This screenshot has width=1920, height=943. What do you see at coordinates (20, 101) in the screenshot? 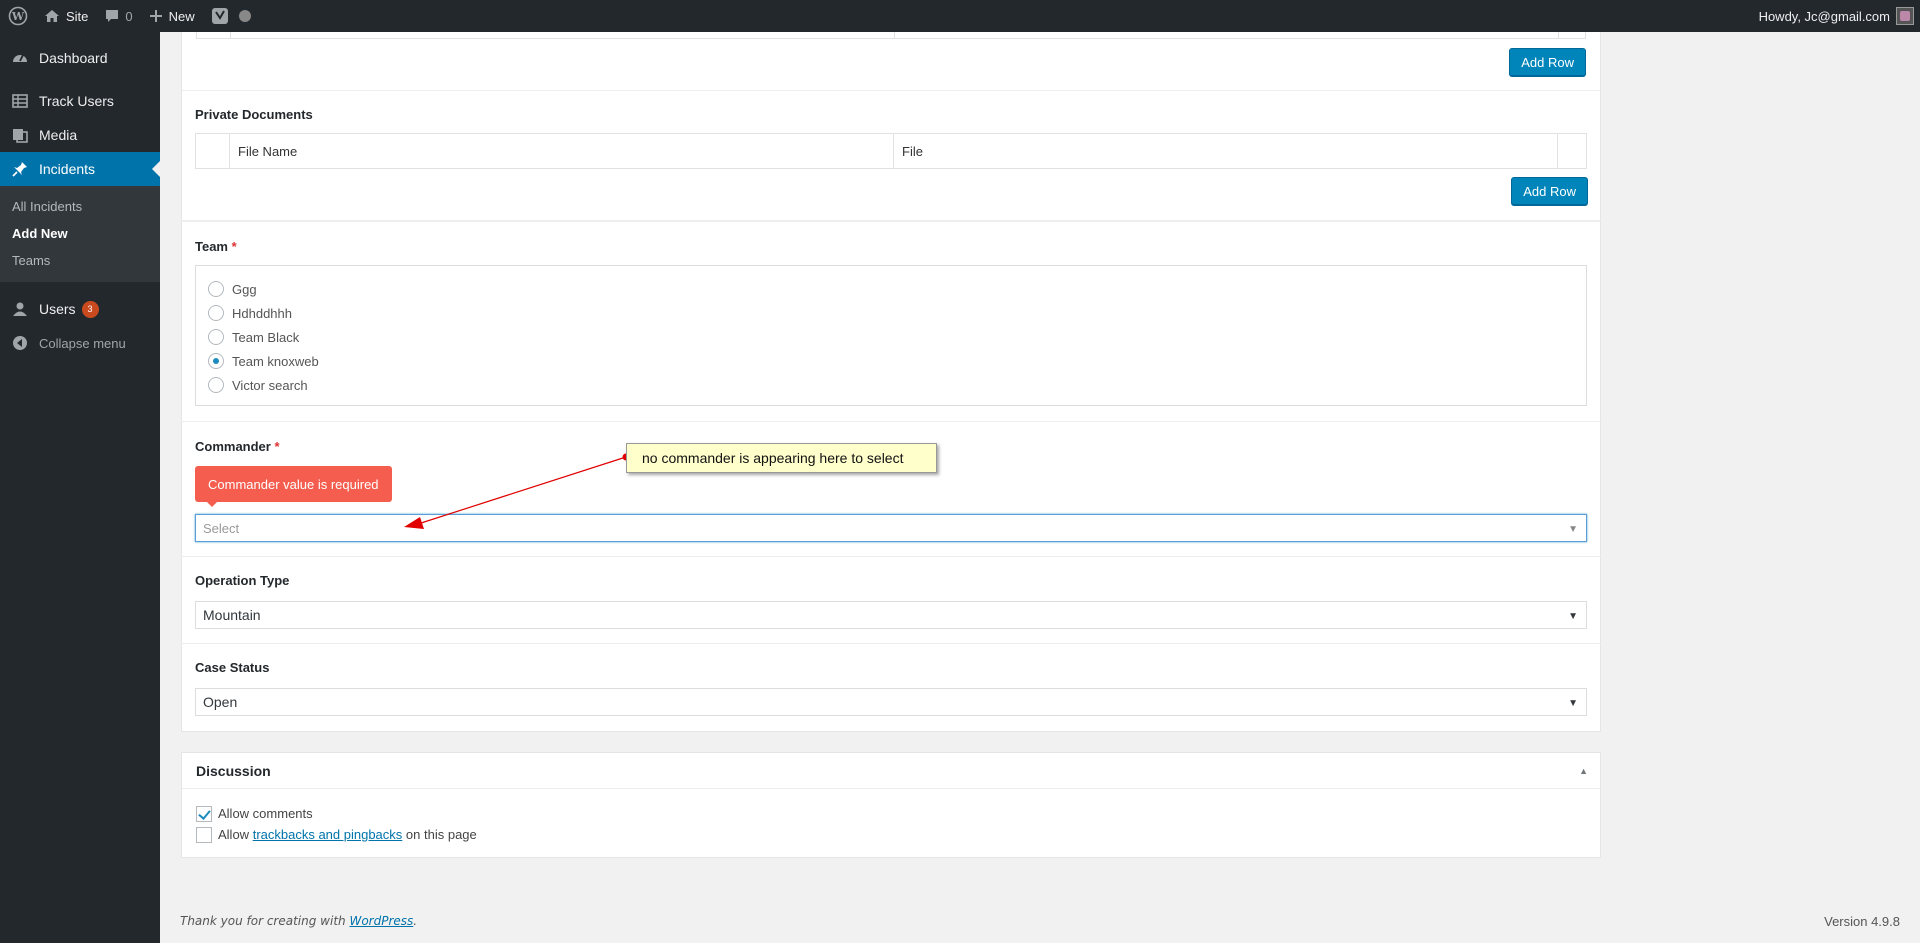
I see `table-icon` at bounding box center [20, 101].